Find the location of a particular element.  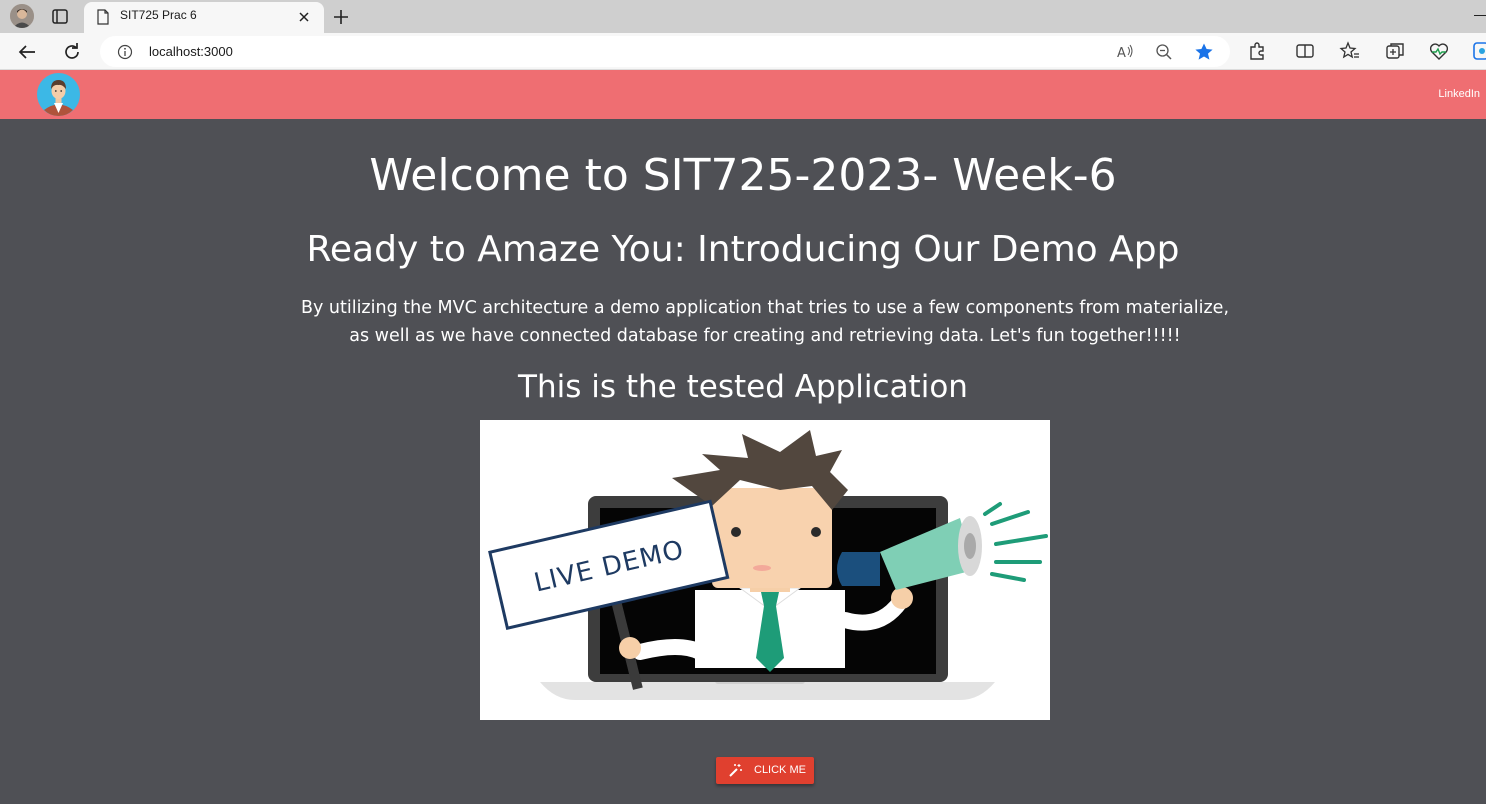

close-icon is located at coordinates (304, 17).